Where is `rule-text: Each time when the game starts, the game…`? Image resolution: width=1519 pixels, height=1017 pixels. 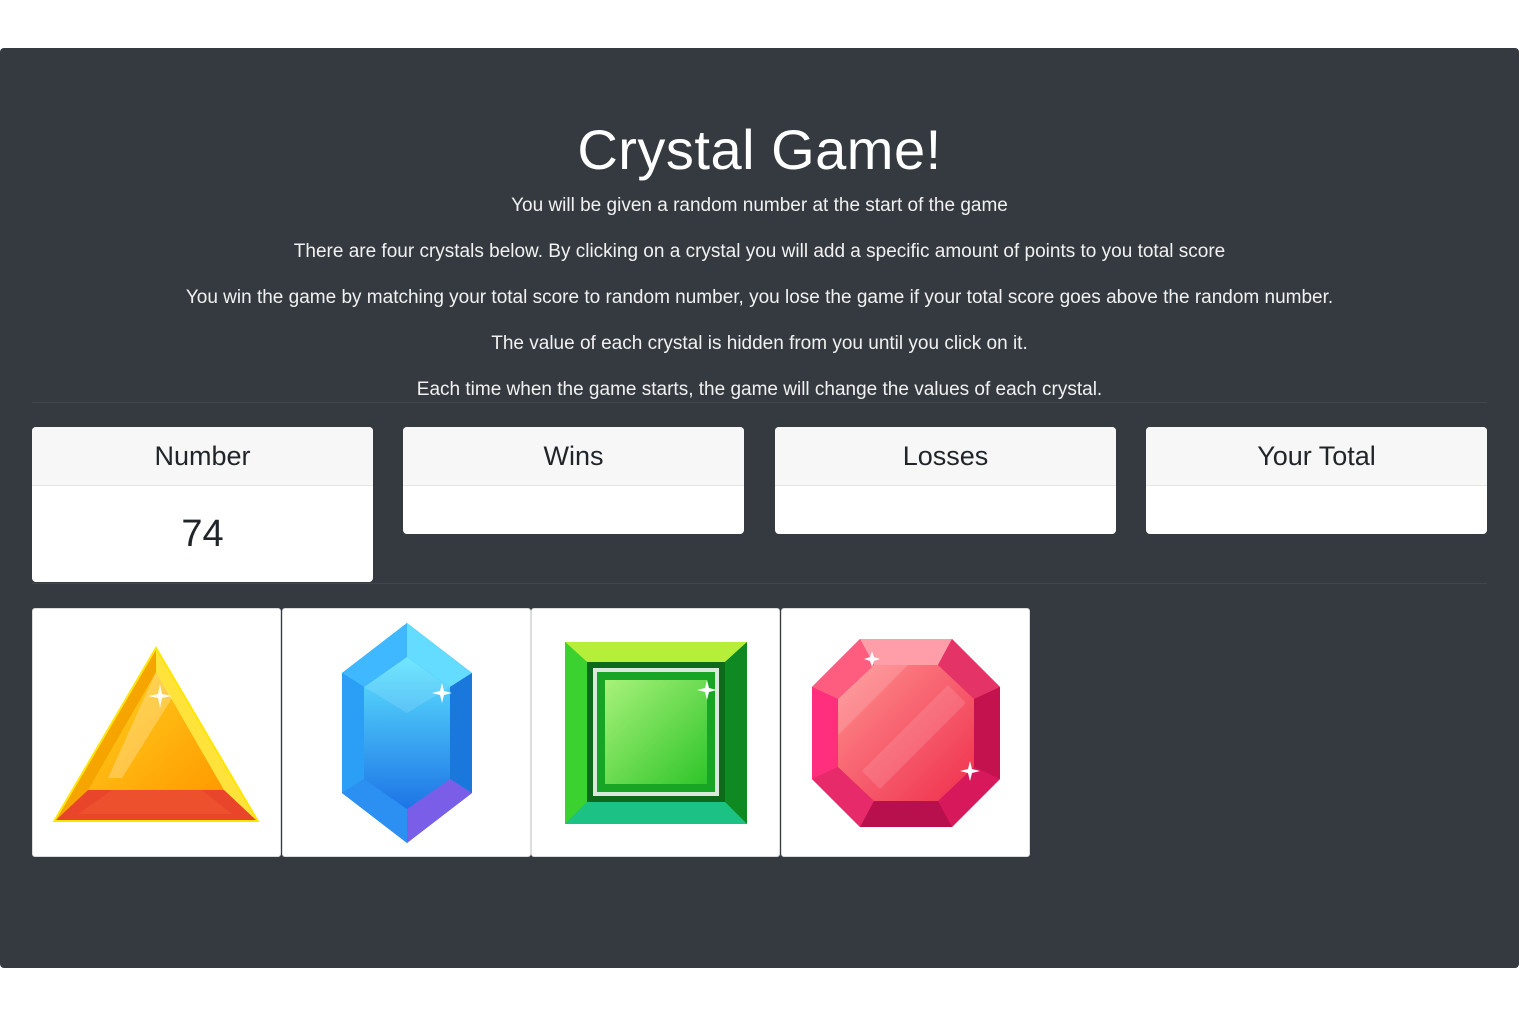 rule-text: Each time when the game starts, the game… is located at coordinates (759, 389).